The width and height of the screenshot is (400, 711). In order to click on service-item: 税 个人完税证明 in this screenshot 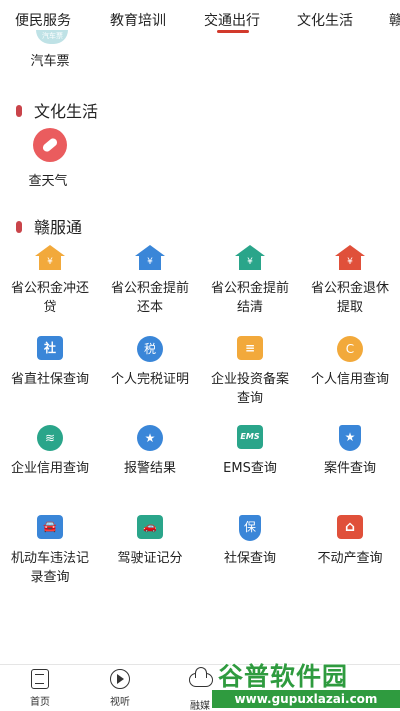, I will do `click(150, 362)`.